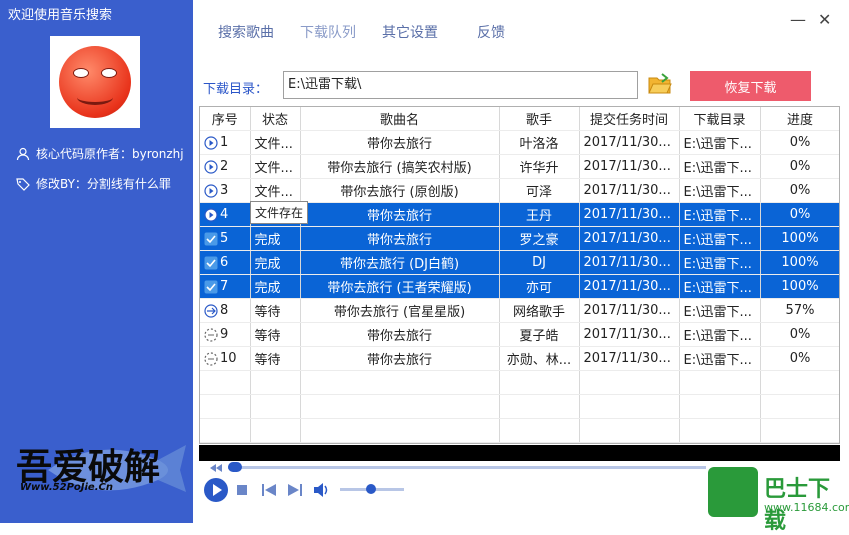  Describe the element at coordinates (103, 184) in the screenshot. I see `modifier-label: 修改BY：分割线有什么罪` at that location.